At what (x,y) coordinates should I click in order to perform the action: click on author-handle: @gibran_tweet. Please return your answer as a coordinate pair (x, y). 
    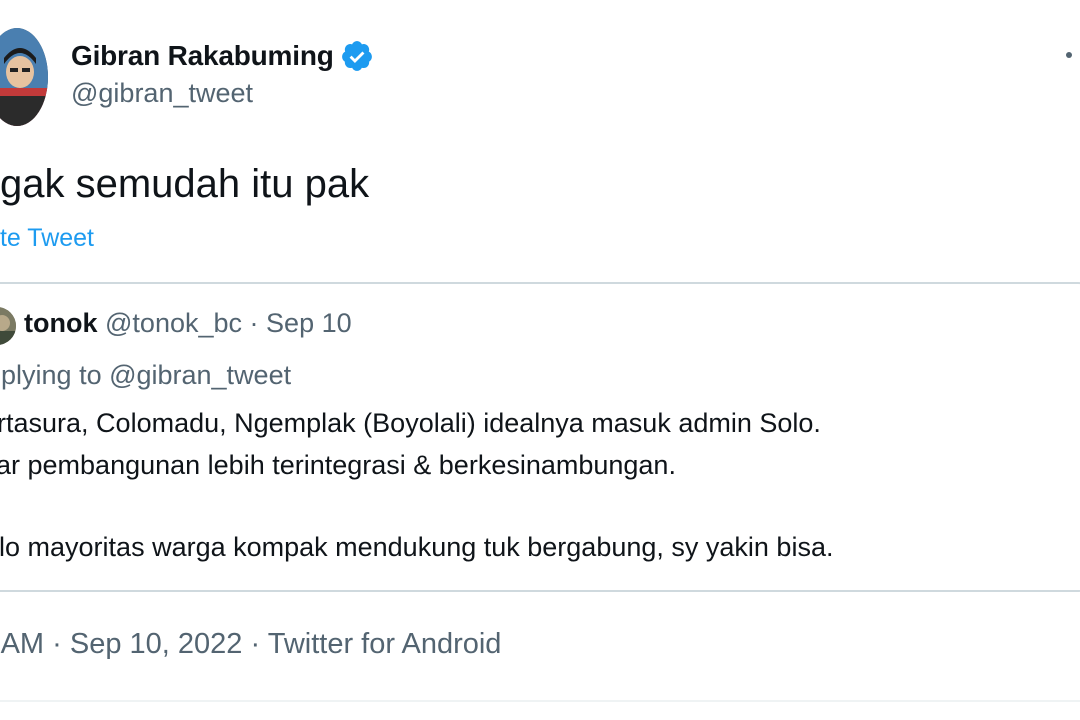
    Looking at the image, I should click on (162, 93).